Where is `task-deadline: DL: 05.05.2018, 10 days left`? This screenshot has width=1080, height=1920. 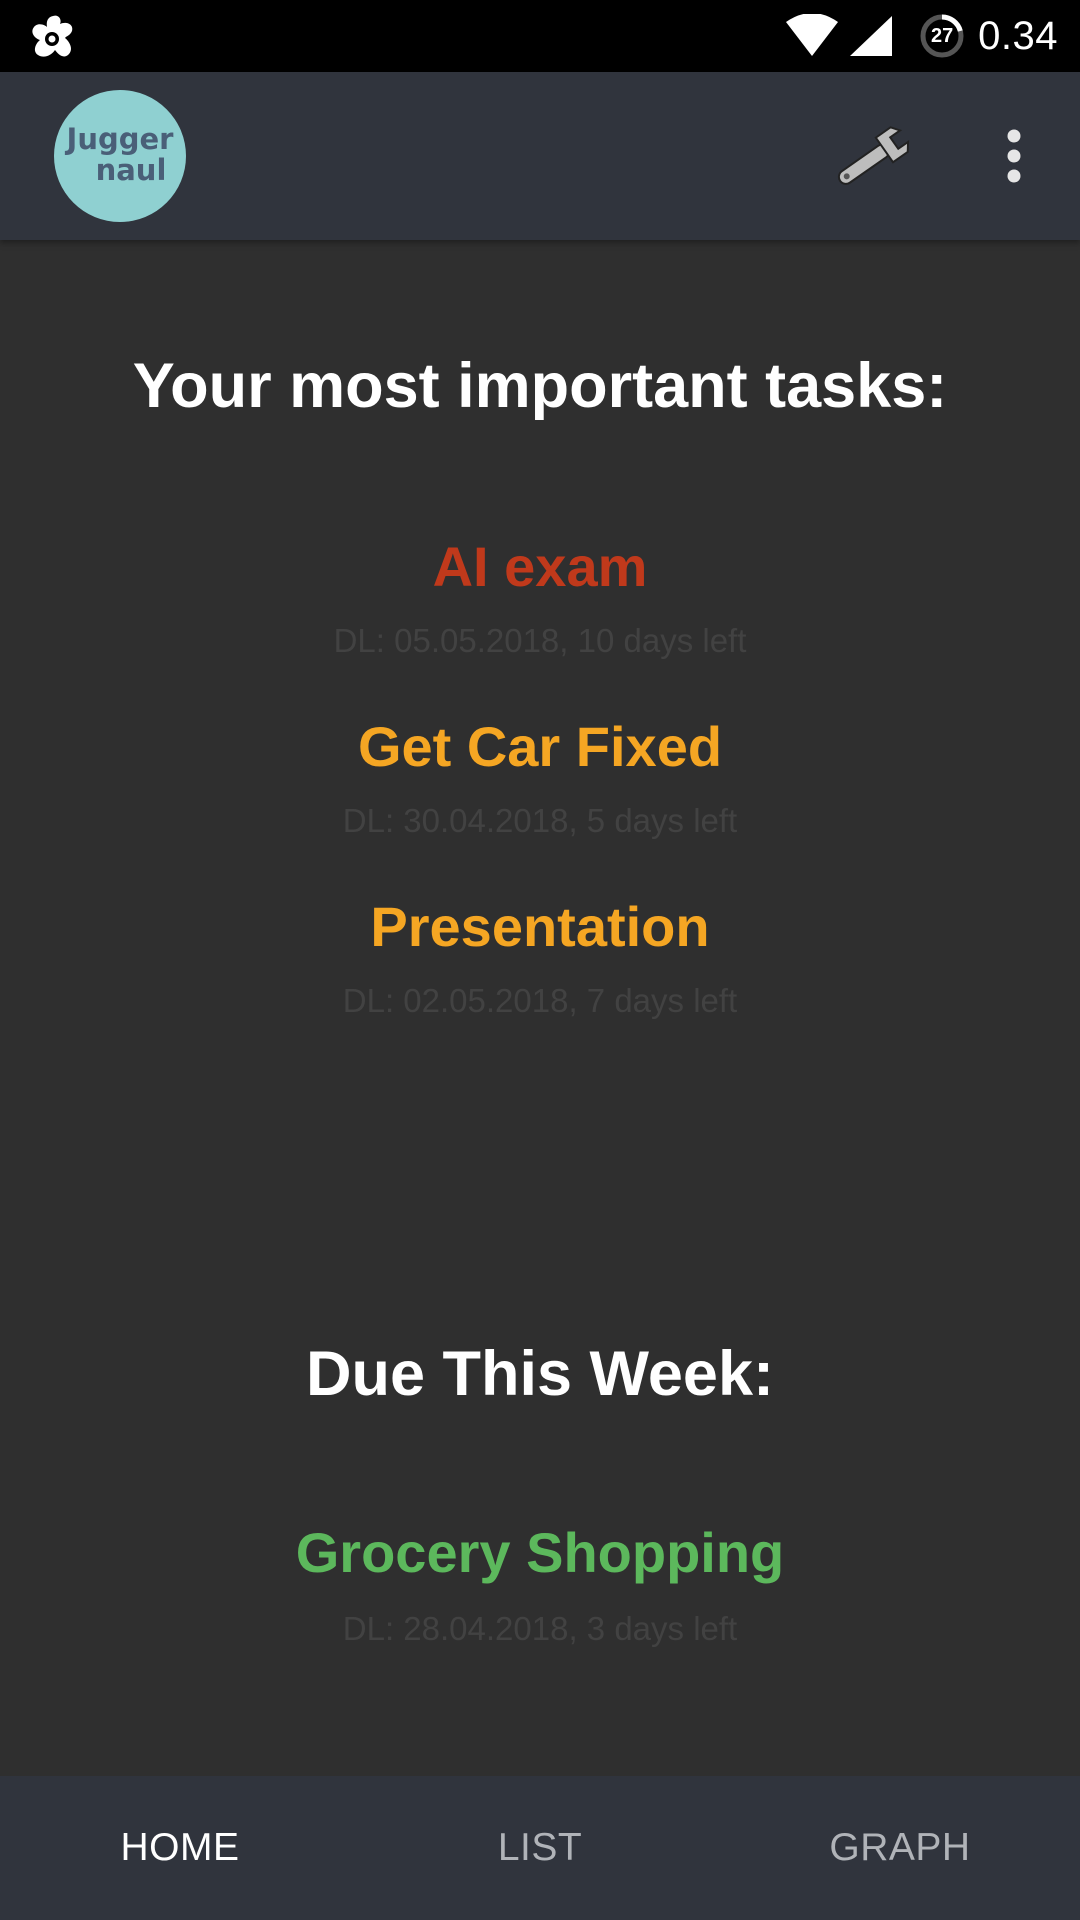 task-deadline: DL: 05.05.2018, 10 days left is located at coordinates (540, 640).